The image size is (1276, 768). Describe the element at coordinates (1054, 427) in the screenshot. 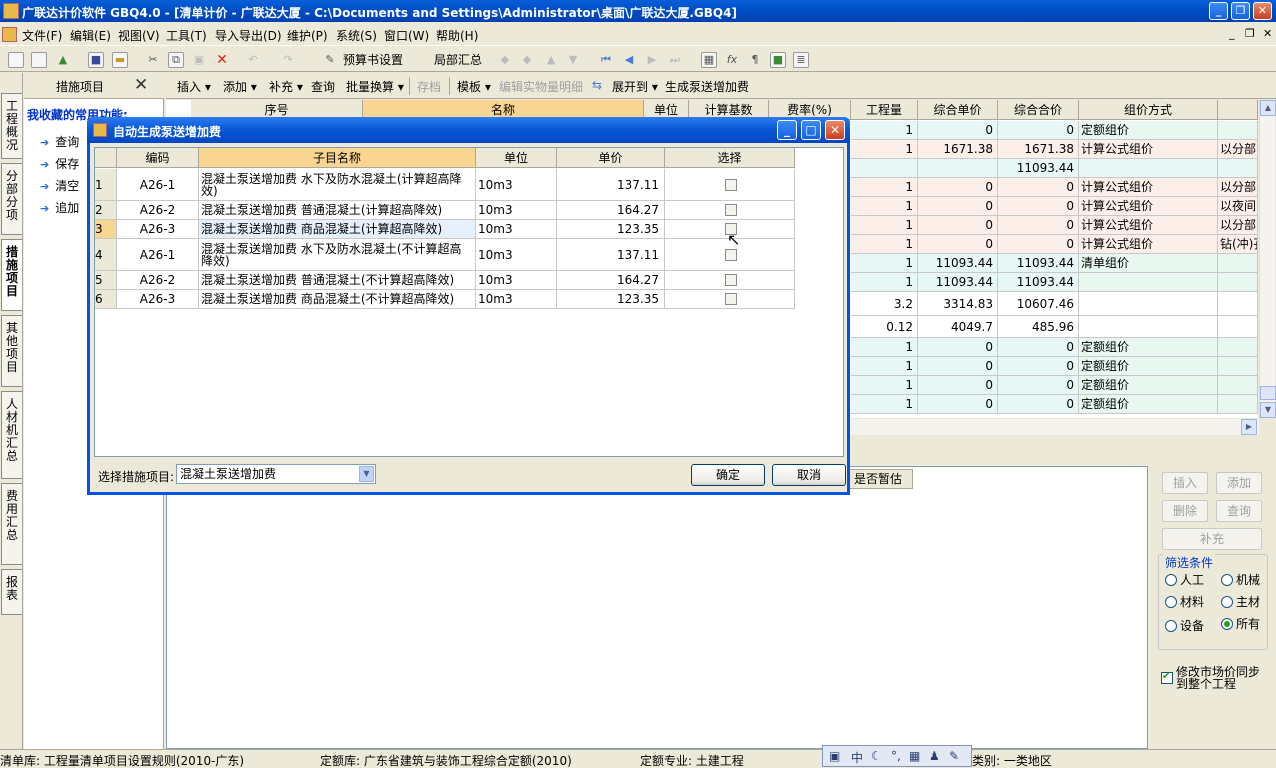

I see `horizontal-scrollbar: ▶` at that location.